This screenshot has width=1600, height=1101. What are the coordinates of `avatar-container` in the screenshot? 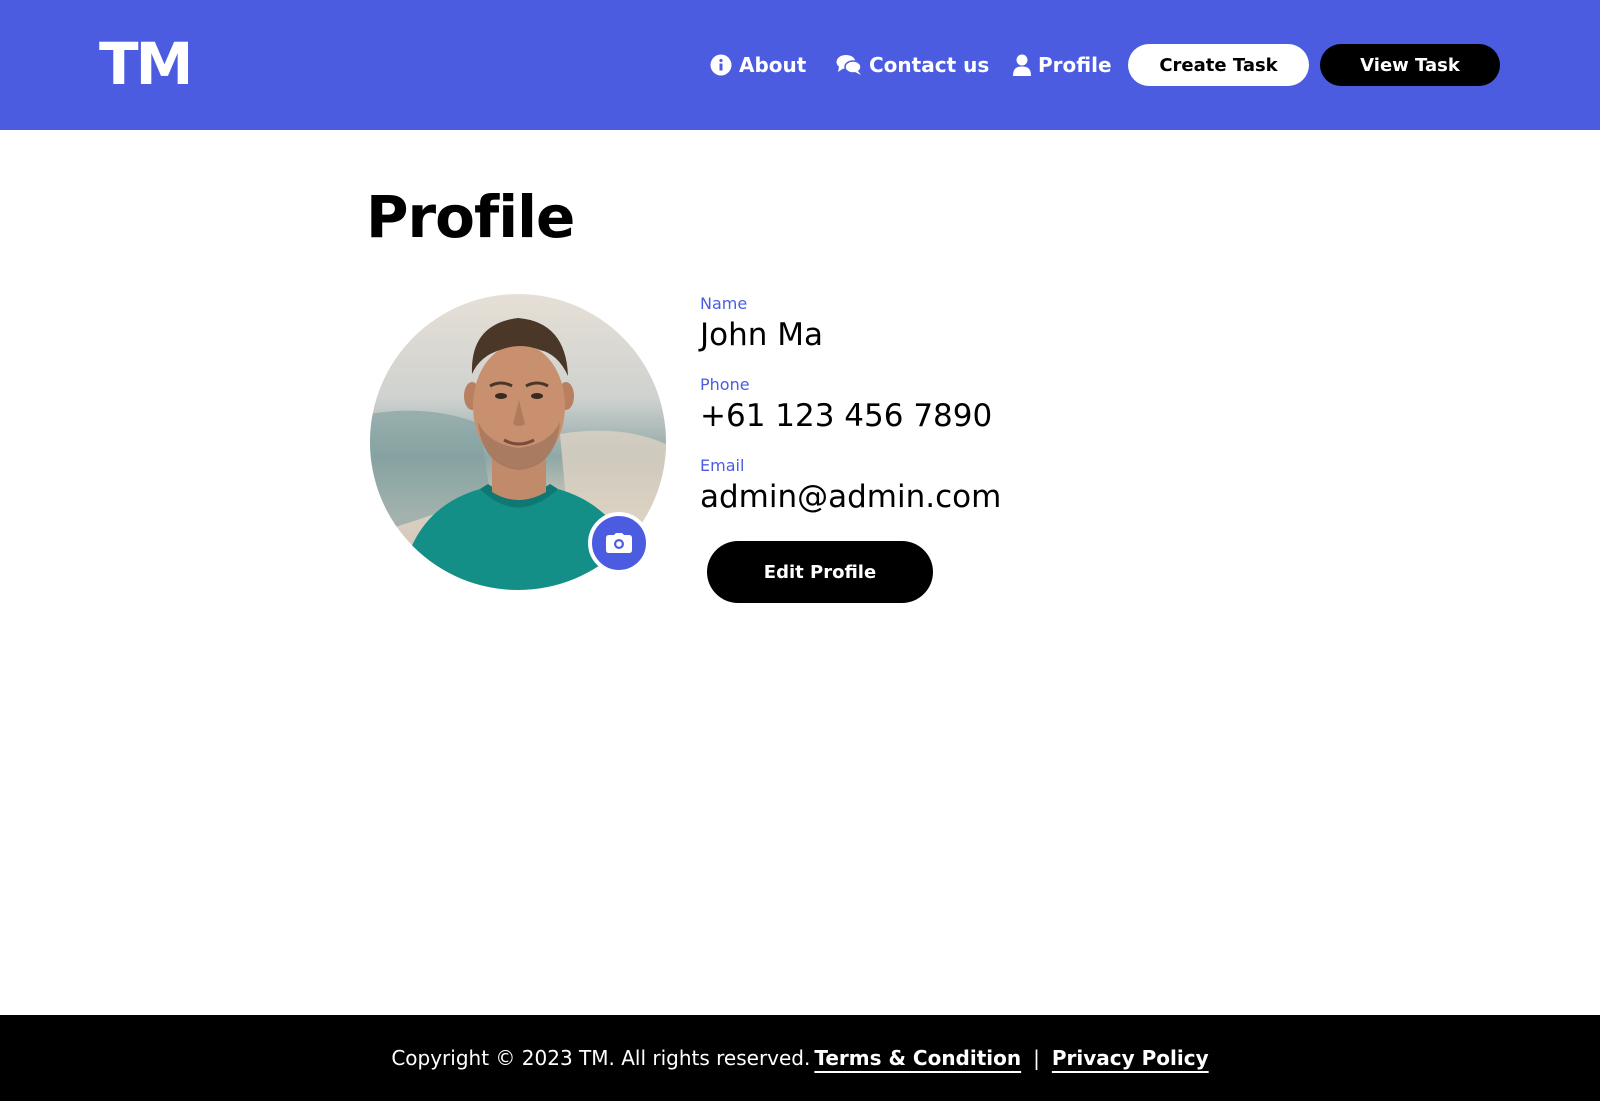 It's located at (518, 442).